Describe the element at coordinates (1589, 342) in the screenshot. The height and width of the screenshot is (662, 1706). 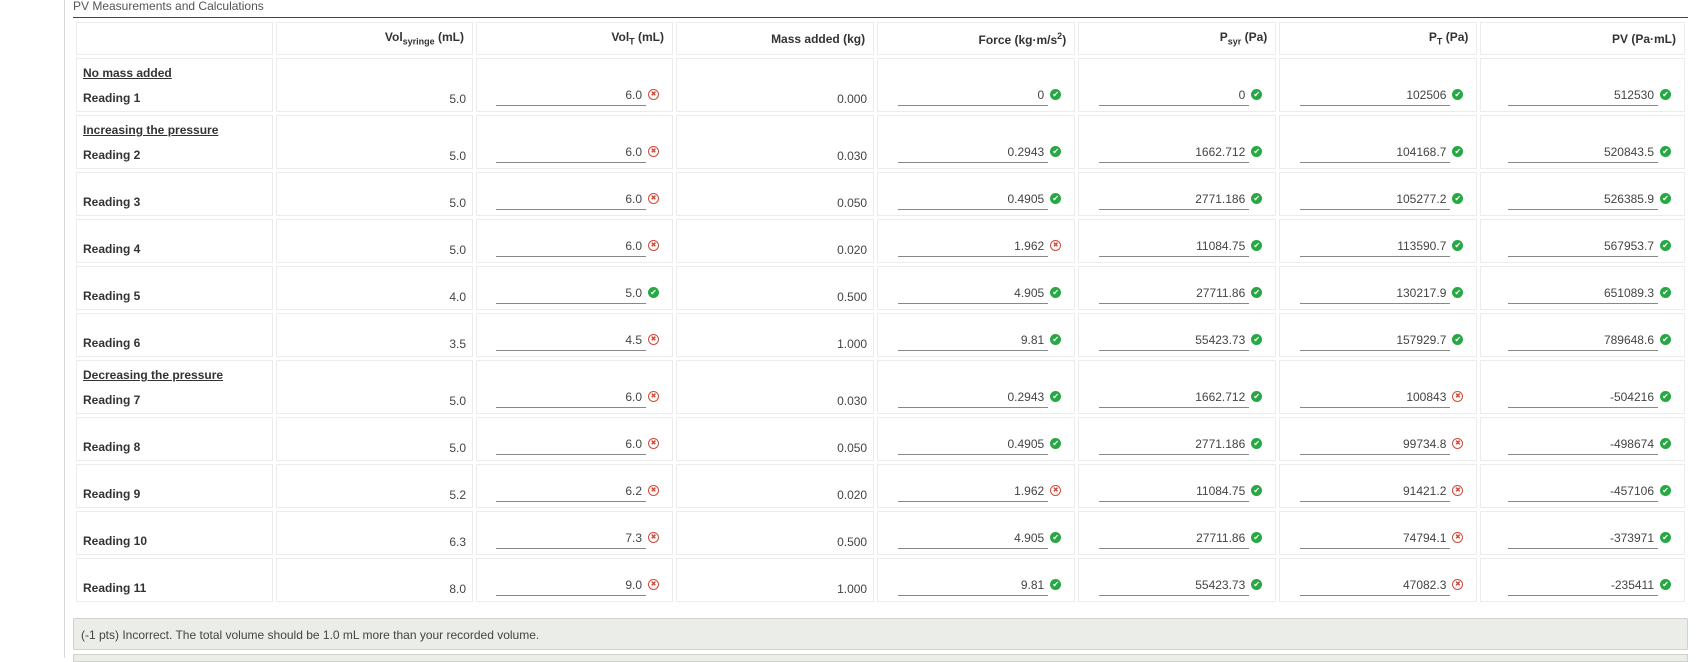
I see `pv-answer-field: 789648.6 ✔` at that location.